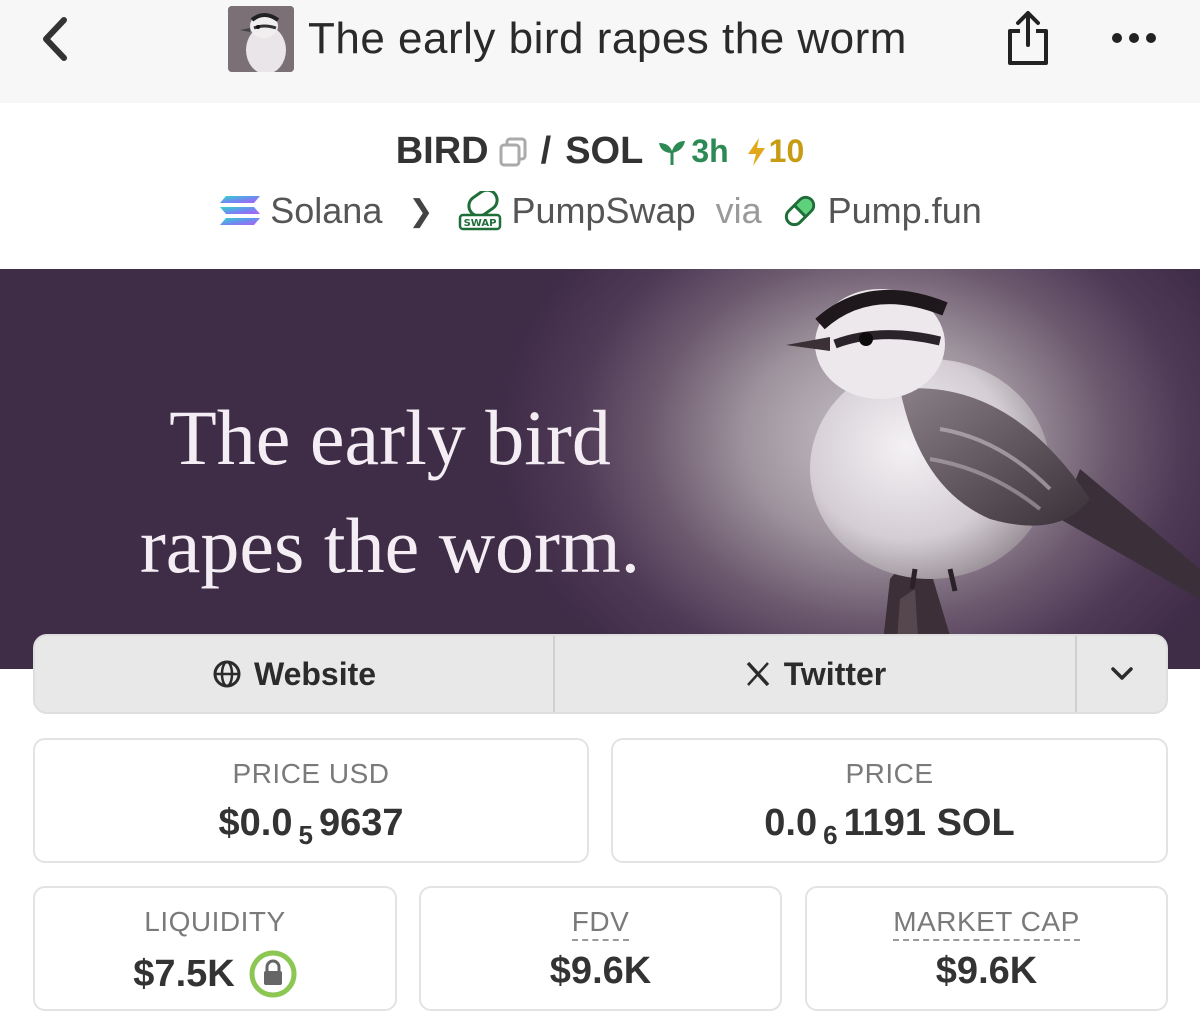  I want to click on market-cap-label-text: MARKET CAP, so click(986, 923).